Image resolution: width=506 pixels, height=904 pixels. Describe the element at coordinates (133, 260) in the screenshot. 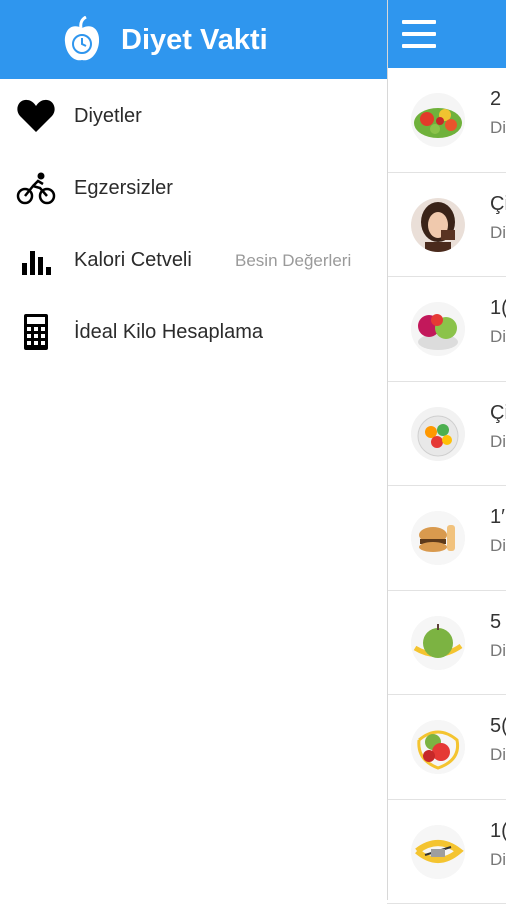

I see `drawer-item-label: Kalori Cetveli` at that location.